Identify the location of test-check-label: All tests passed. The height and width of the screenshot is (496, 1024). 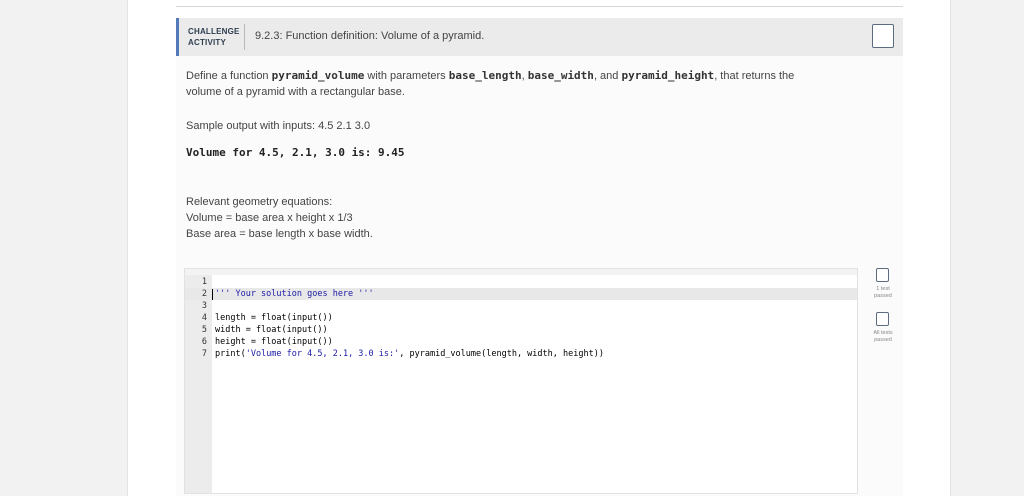
(883, 337).